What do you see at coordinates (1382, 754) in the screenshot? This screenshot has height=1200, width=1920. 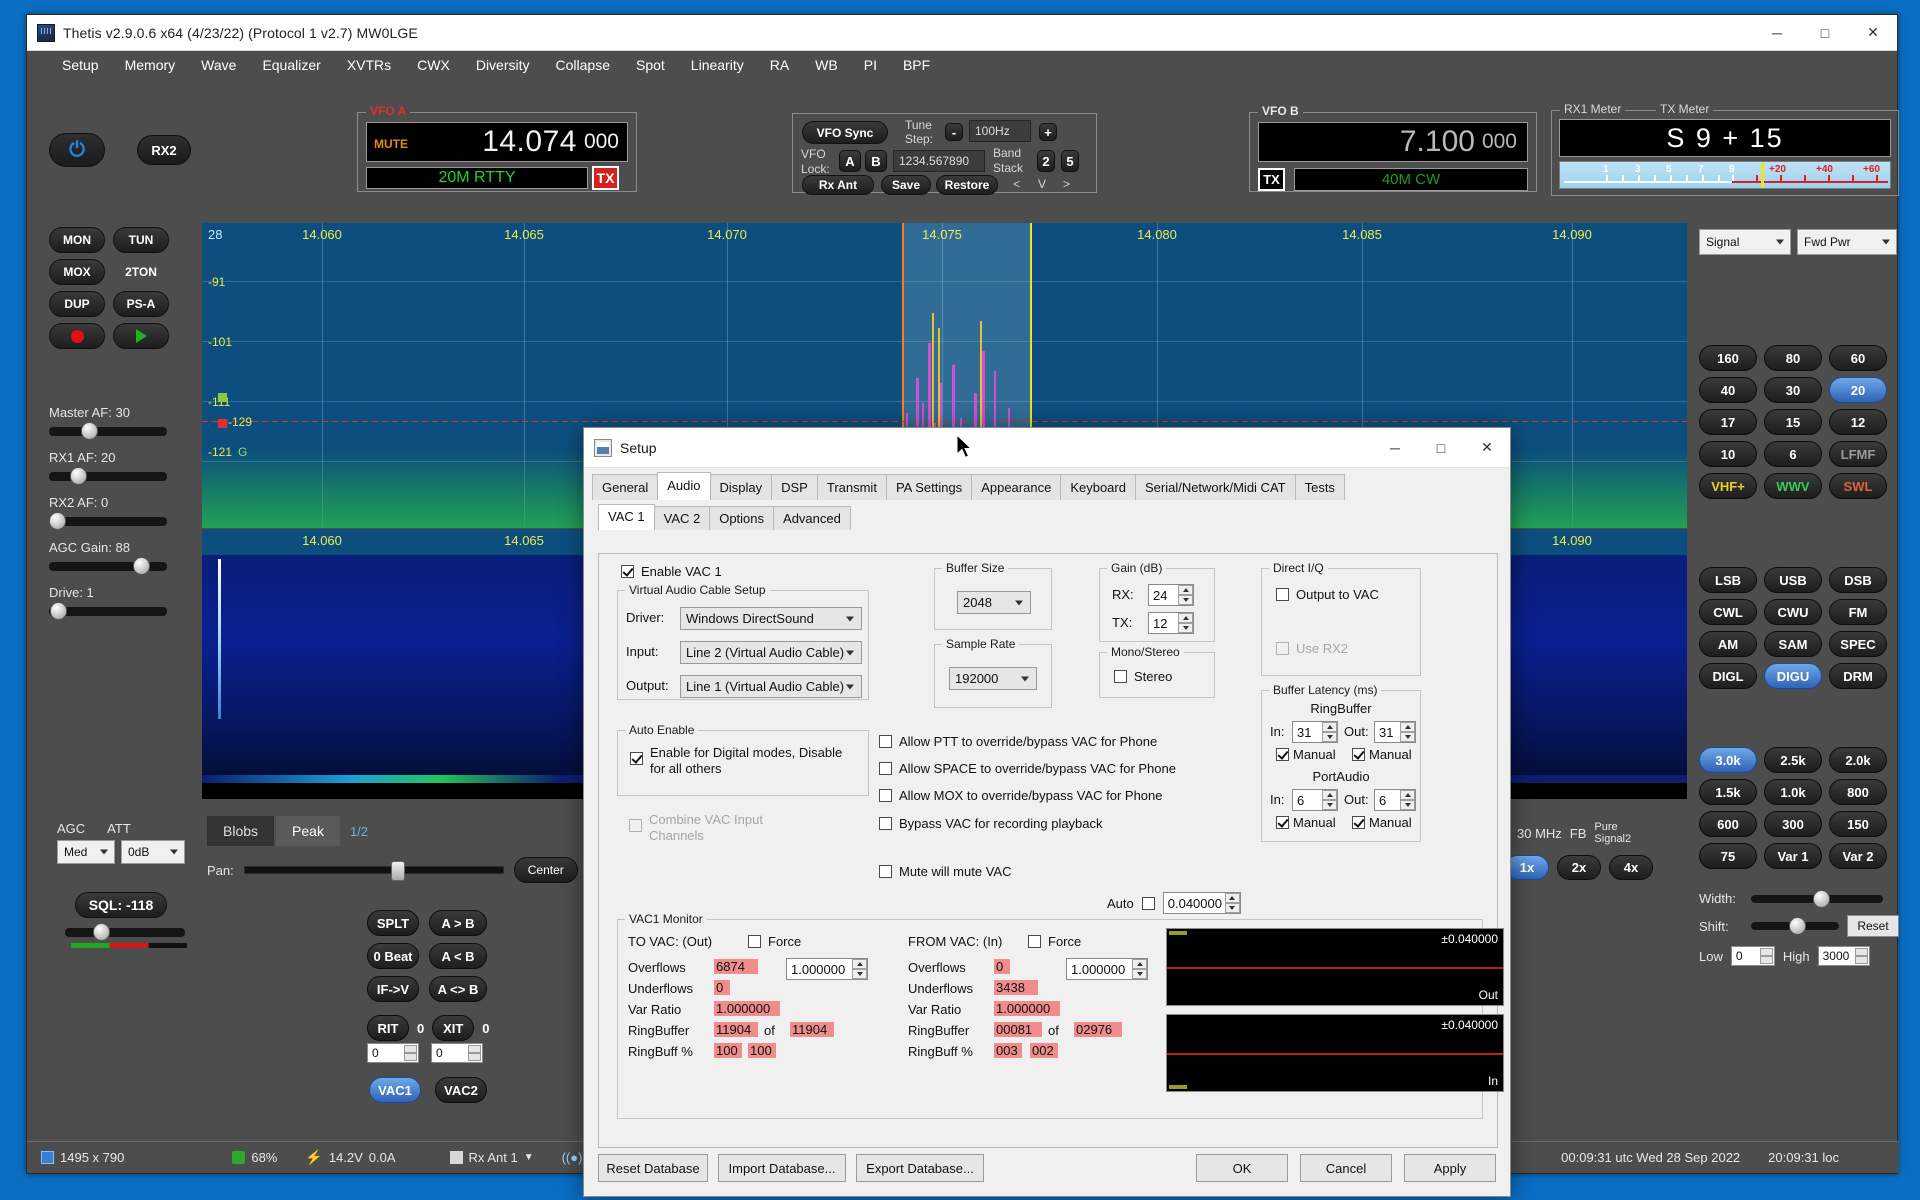 I see `ring-out-manual-row: Manual` at bounding box center [1382, 754].